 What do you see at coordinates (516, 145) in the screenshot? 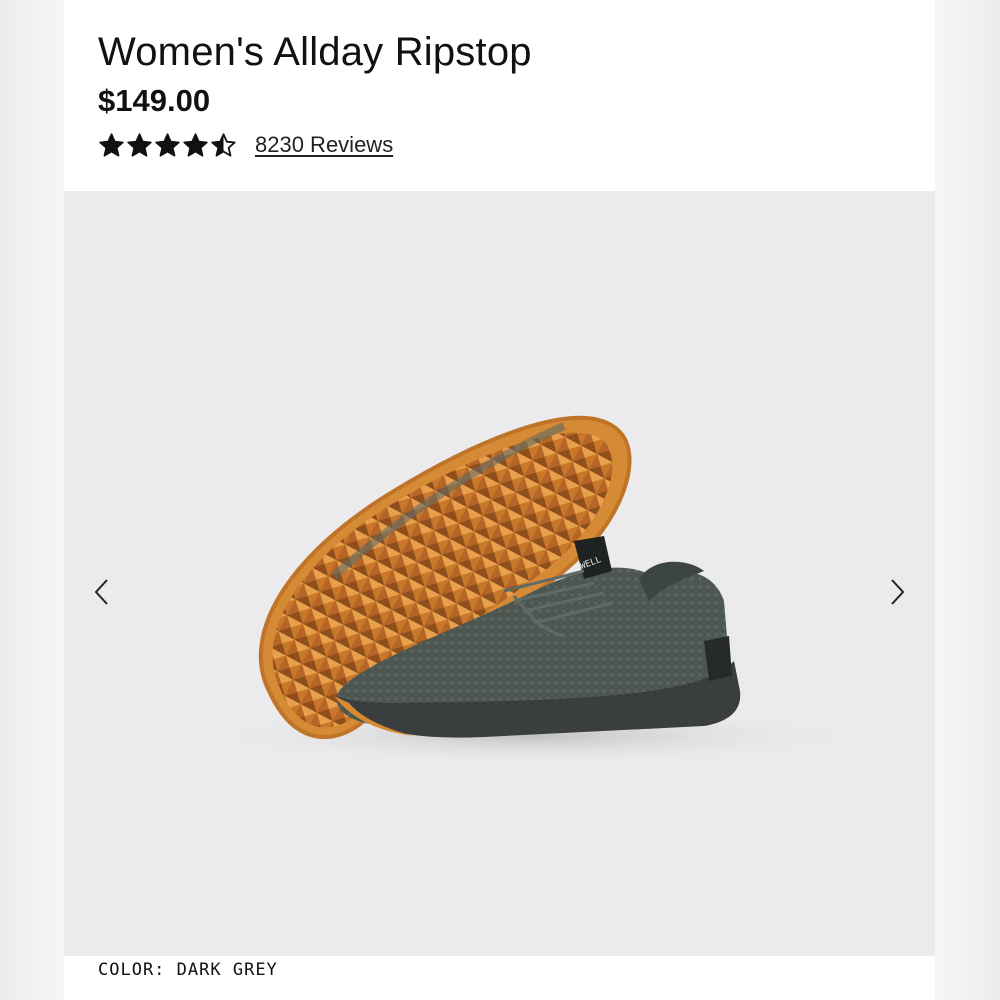
I see `rating-row: 8230 Reviews` at bounding box center [516, 145].